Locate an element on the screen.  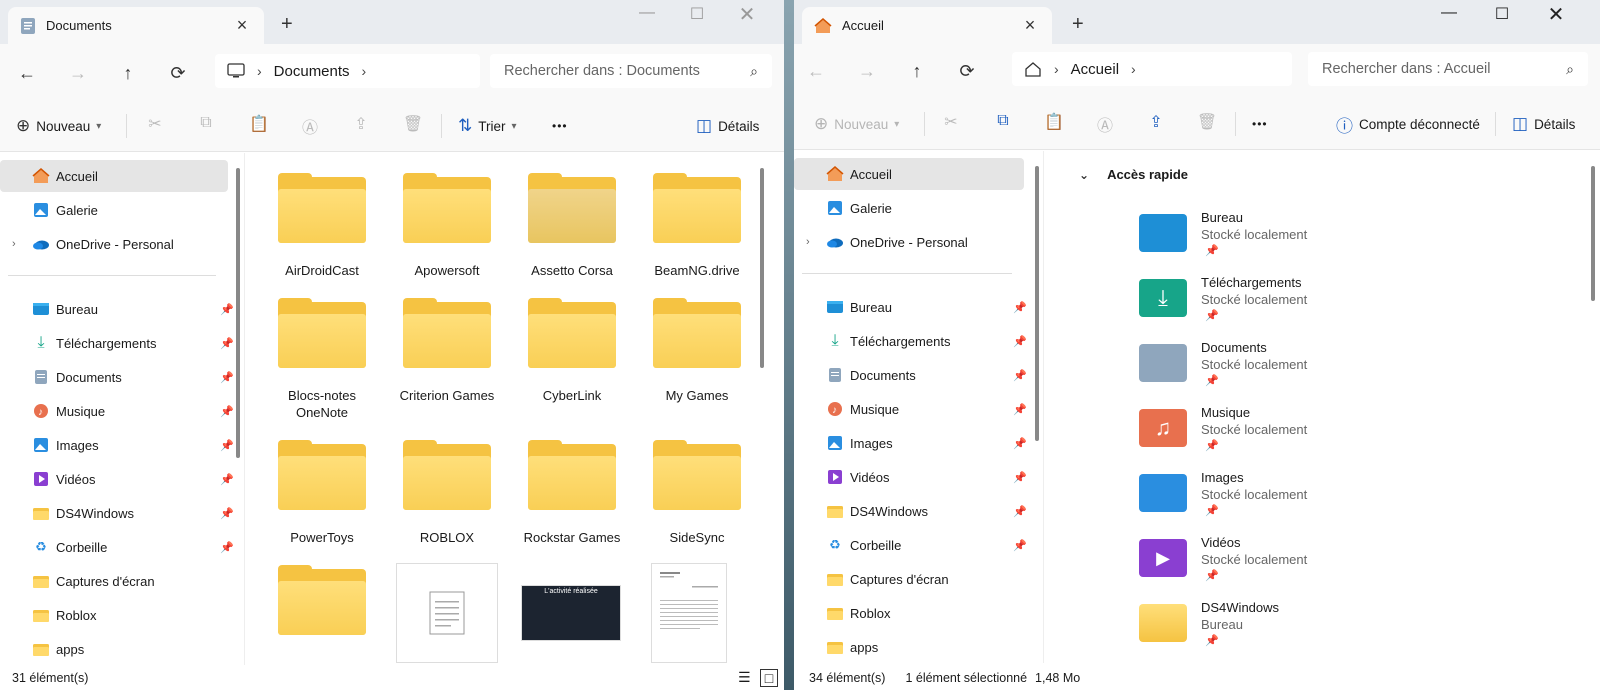
folder-label: PowerToys is located at coordinates (322, 537).